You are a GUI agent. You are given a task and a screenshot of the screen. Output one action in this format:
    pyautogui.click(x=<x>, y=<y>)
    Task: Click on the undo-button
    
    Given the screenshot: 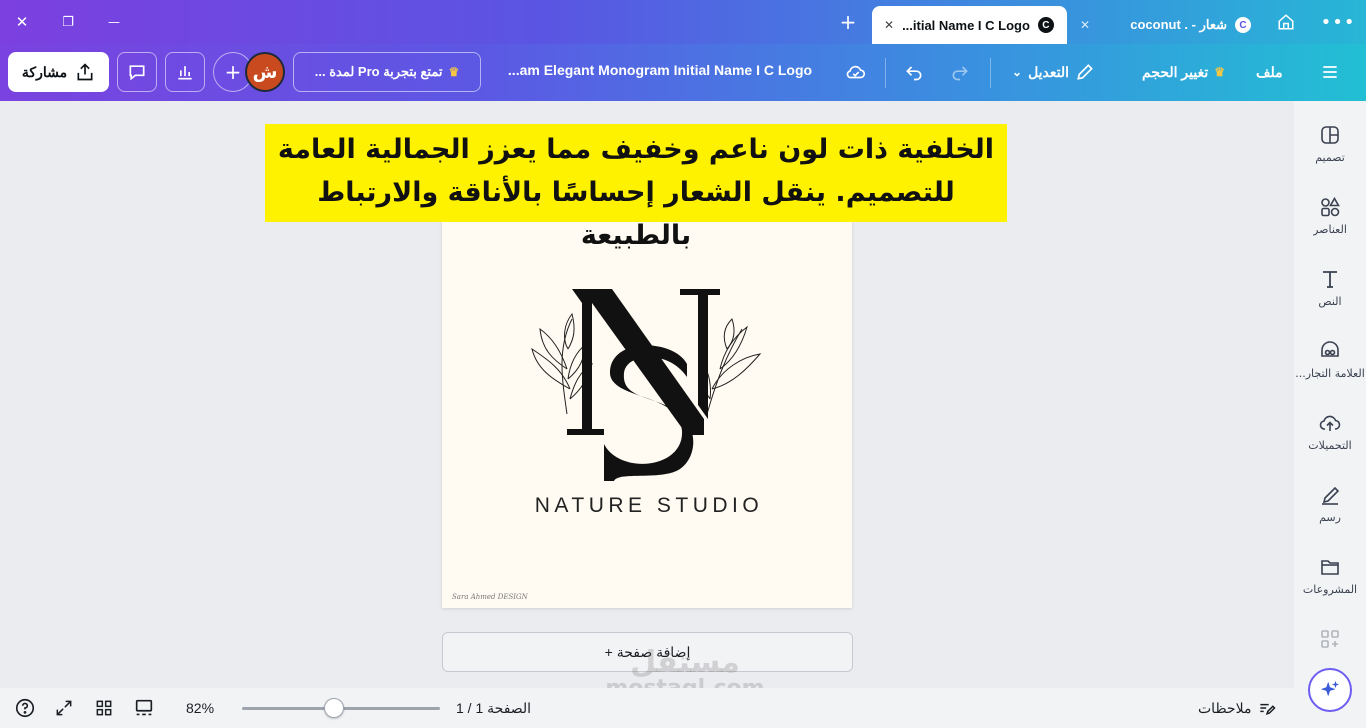 What is the action you would take?
    pyautogui.click(x=914, y=72)
    